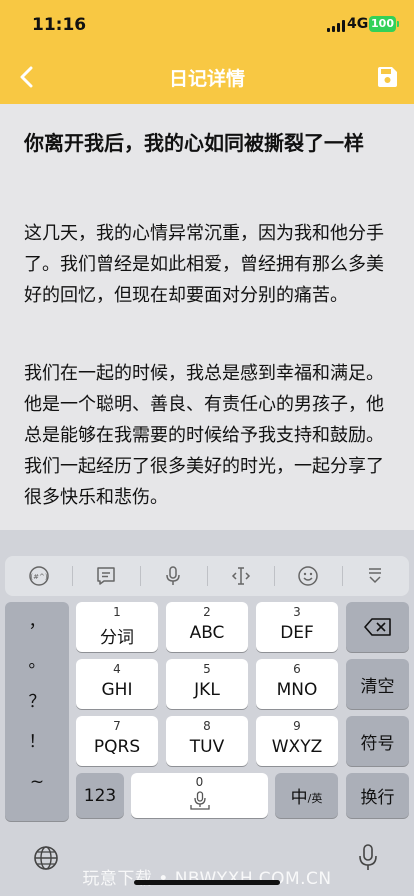 This screenshot has height=896, width=414. I want to click on symbol-button: 符号, so click(377, 741).